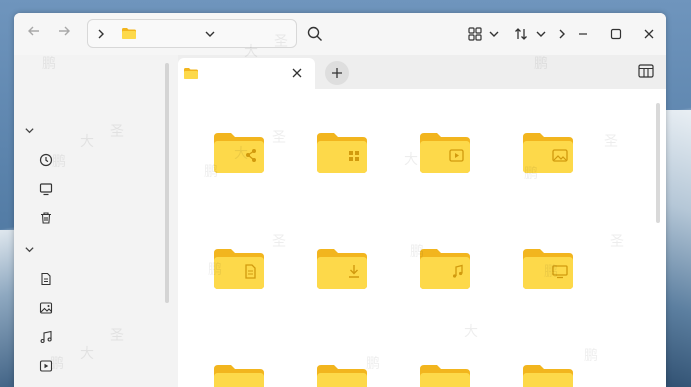 This screenshot has width=691, height=387. I want to click on sidebar-panel-icon, so click(646, 71).